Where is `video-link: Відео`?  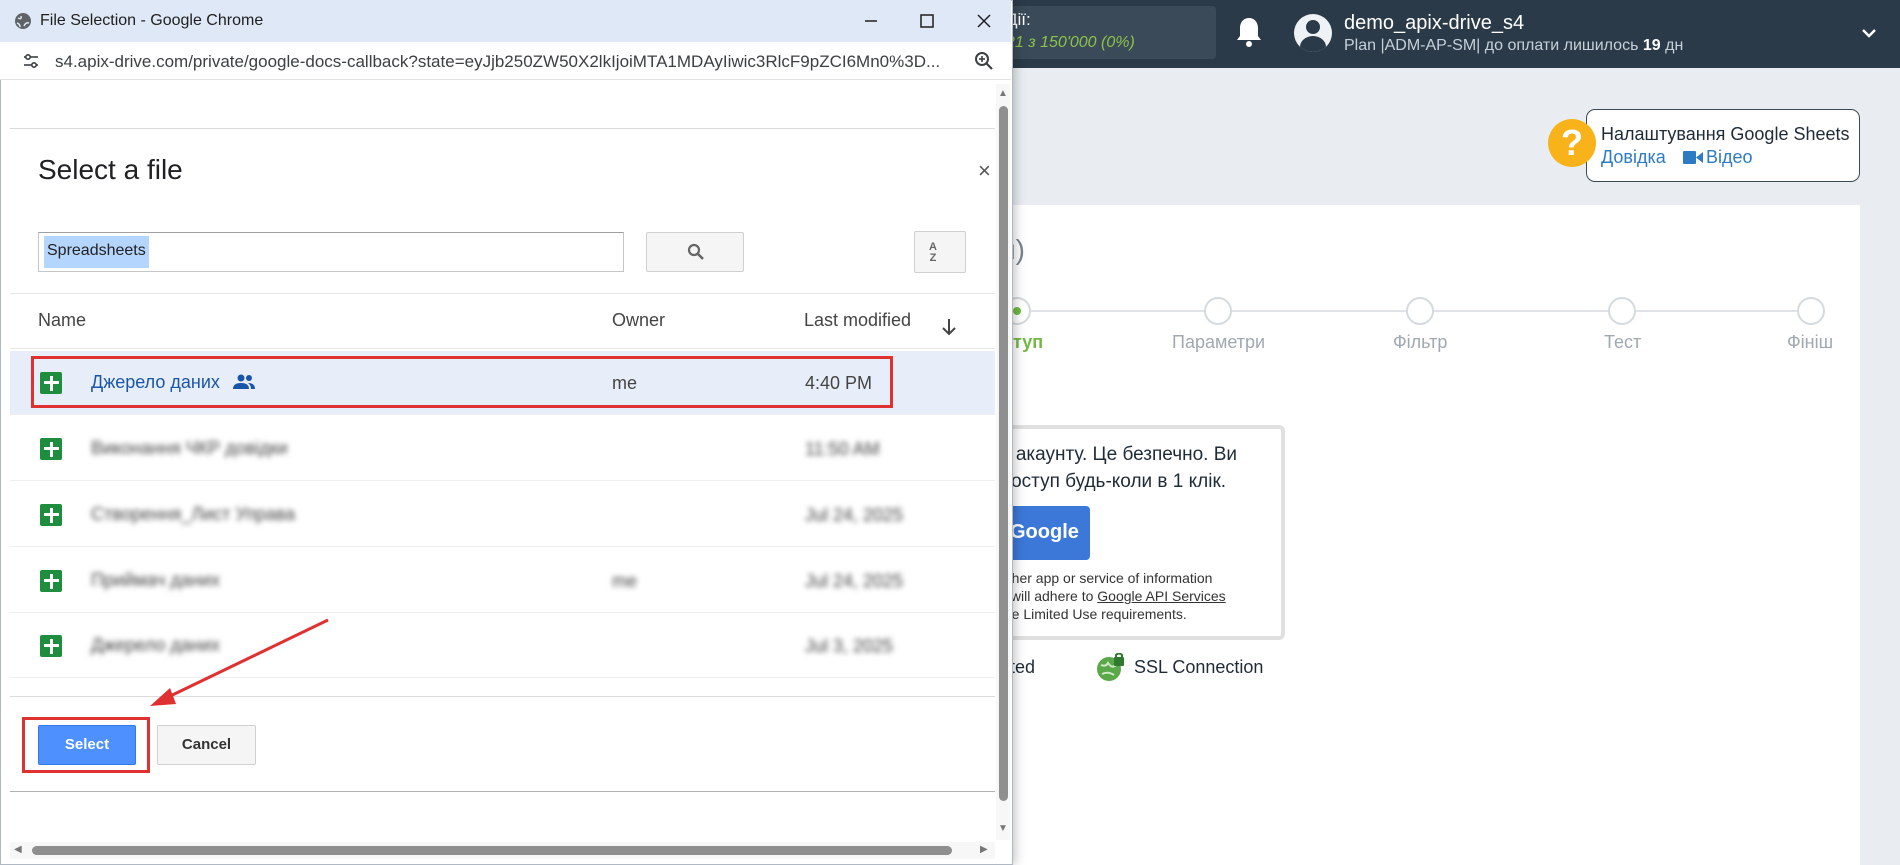 video-link: Відео is located at coordinates (1729, 157).